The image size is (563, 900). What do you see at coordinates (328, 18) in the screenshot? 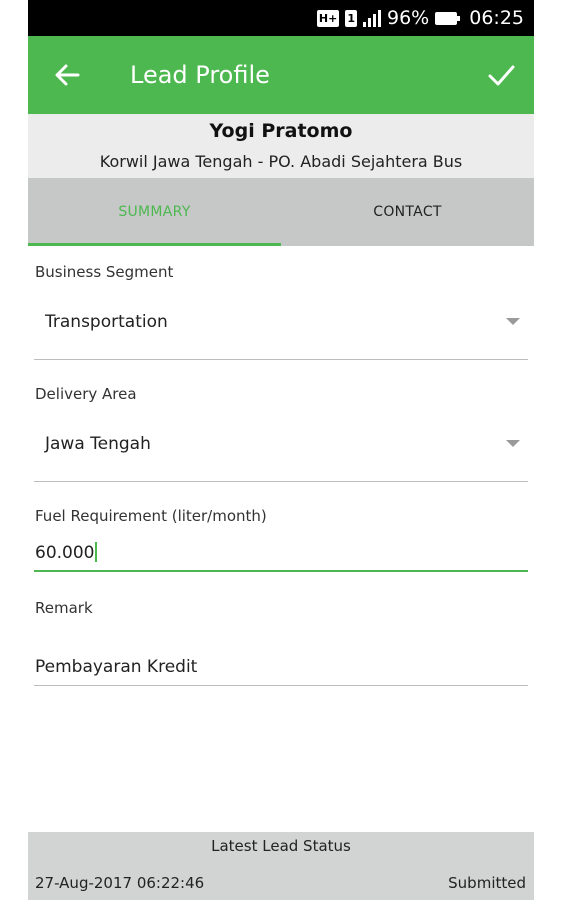
I see `network-type-icon: H+` at bounding box center [328, 18].